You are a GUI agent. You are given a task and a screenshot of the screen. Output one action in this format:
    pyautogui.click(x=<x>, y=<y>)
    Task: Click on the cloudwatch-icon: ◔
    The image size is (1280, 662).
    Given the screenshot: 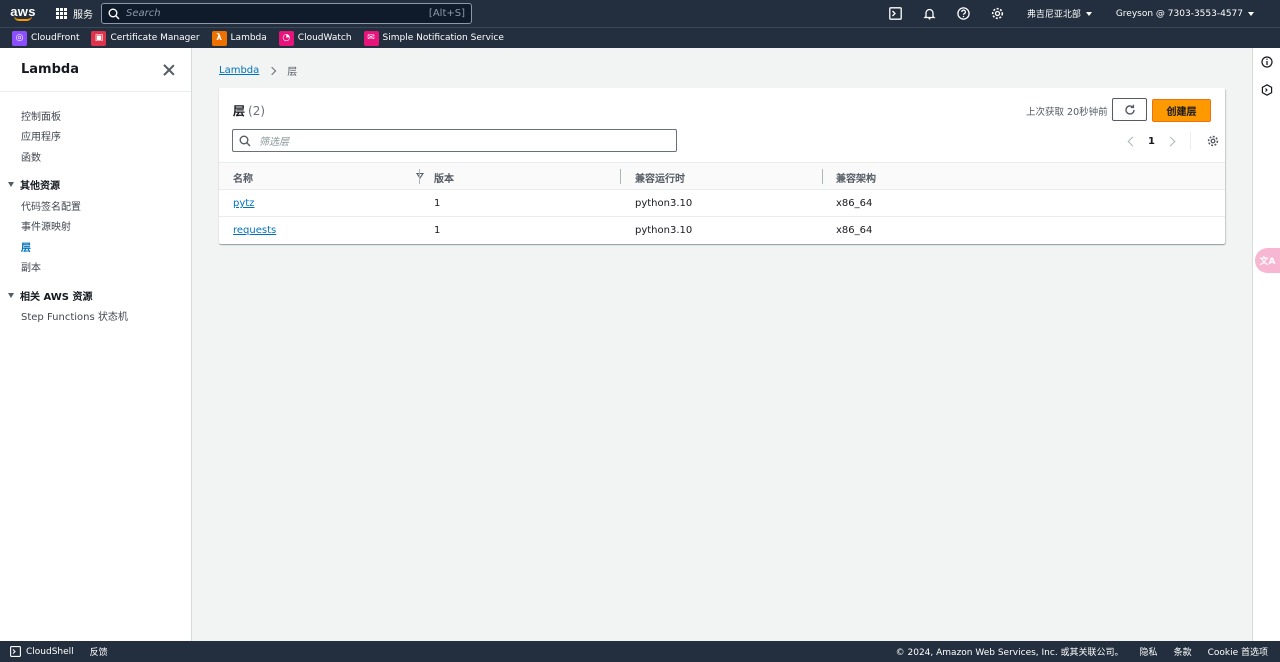 What is the action you would take?
    pyautogui.click(x=286, y=38)
    